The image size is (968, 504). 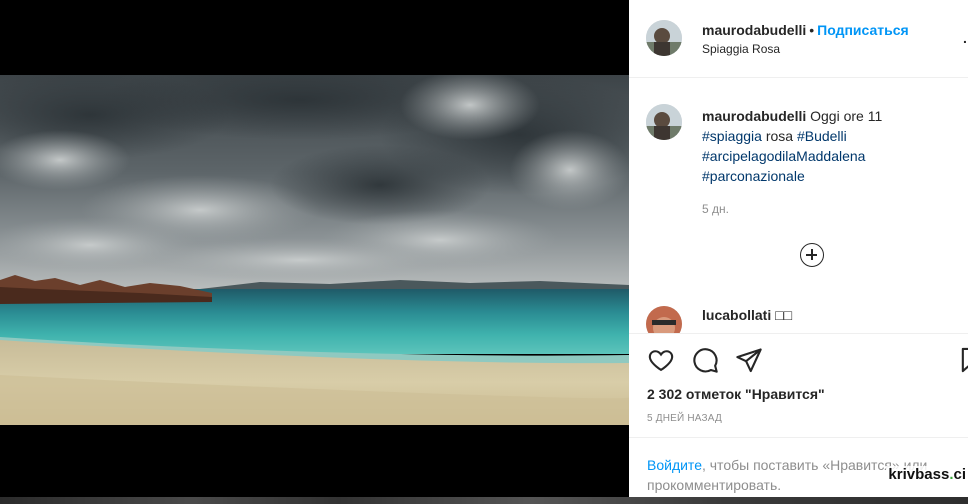 What do you see at coordinates (919, 474) in the screenshot?
I see `watermark-main: krivbass` at bounding box center [919, 474].